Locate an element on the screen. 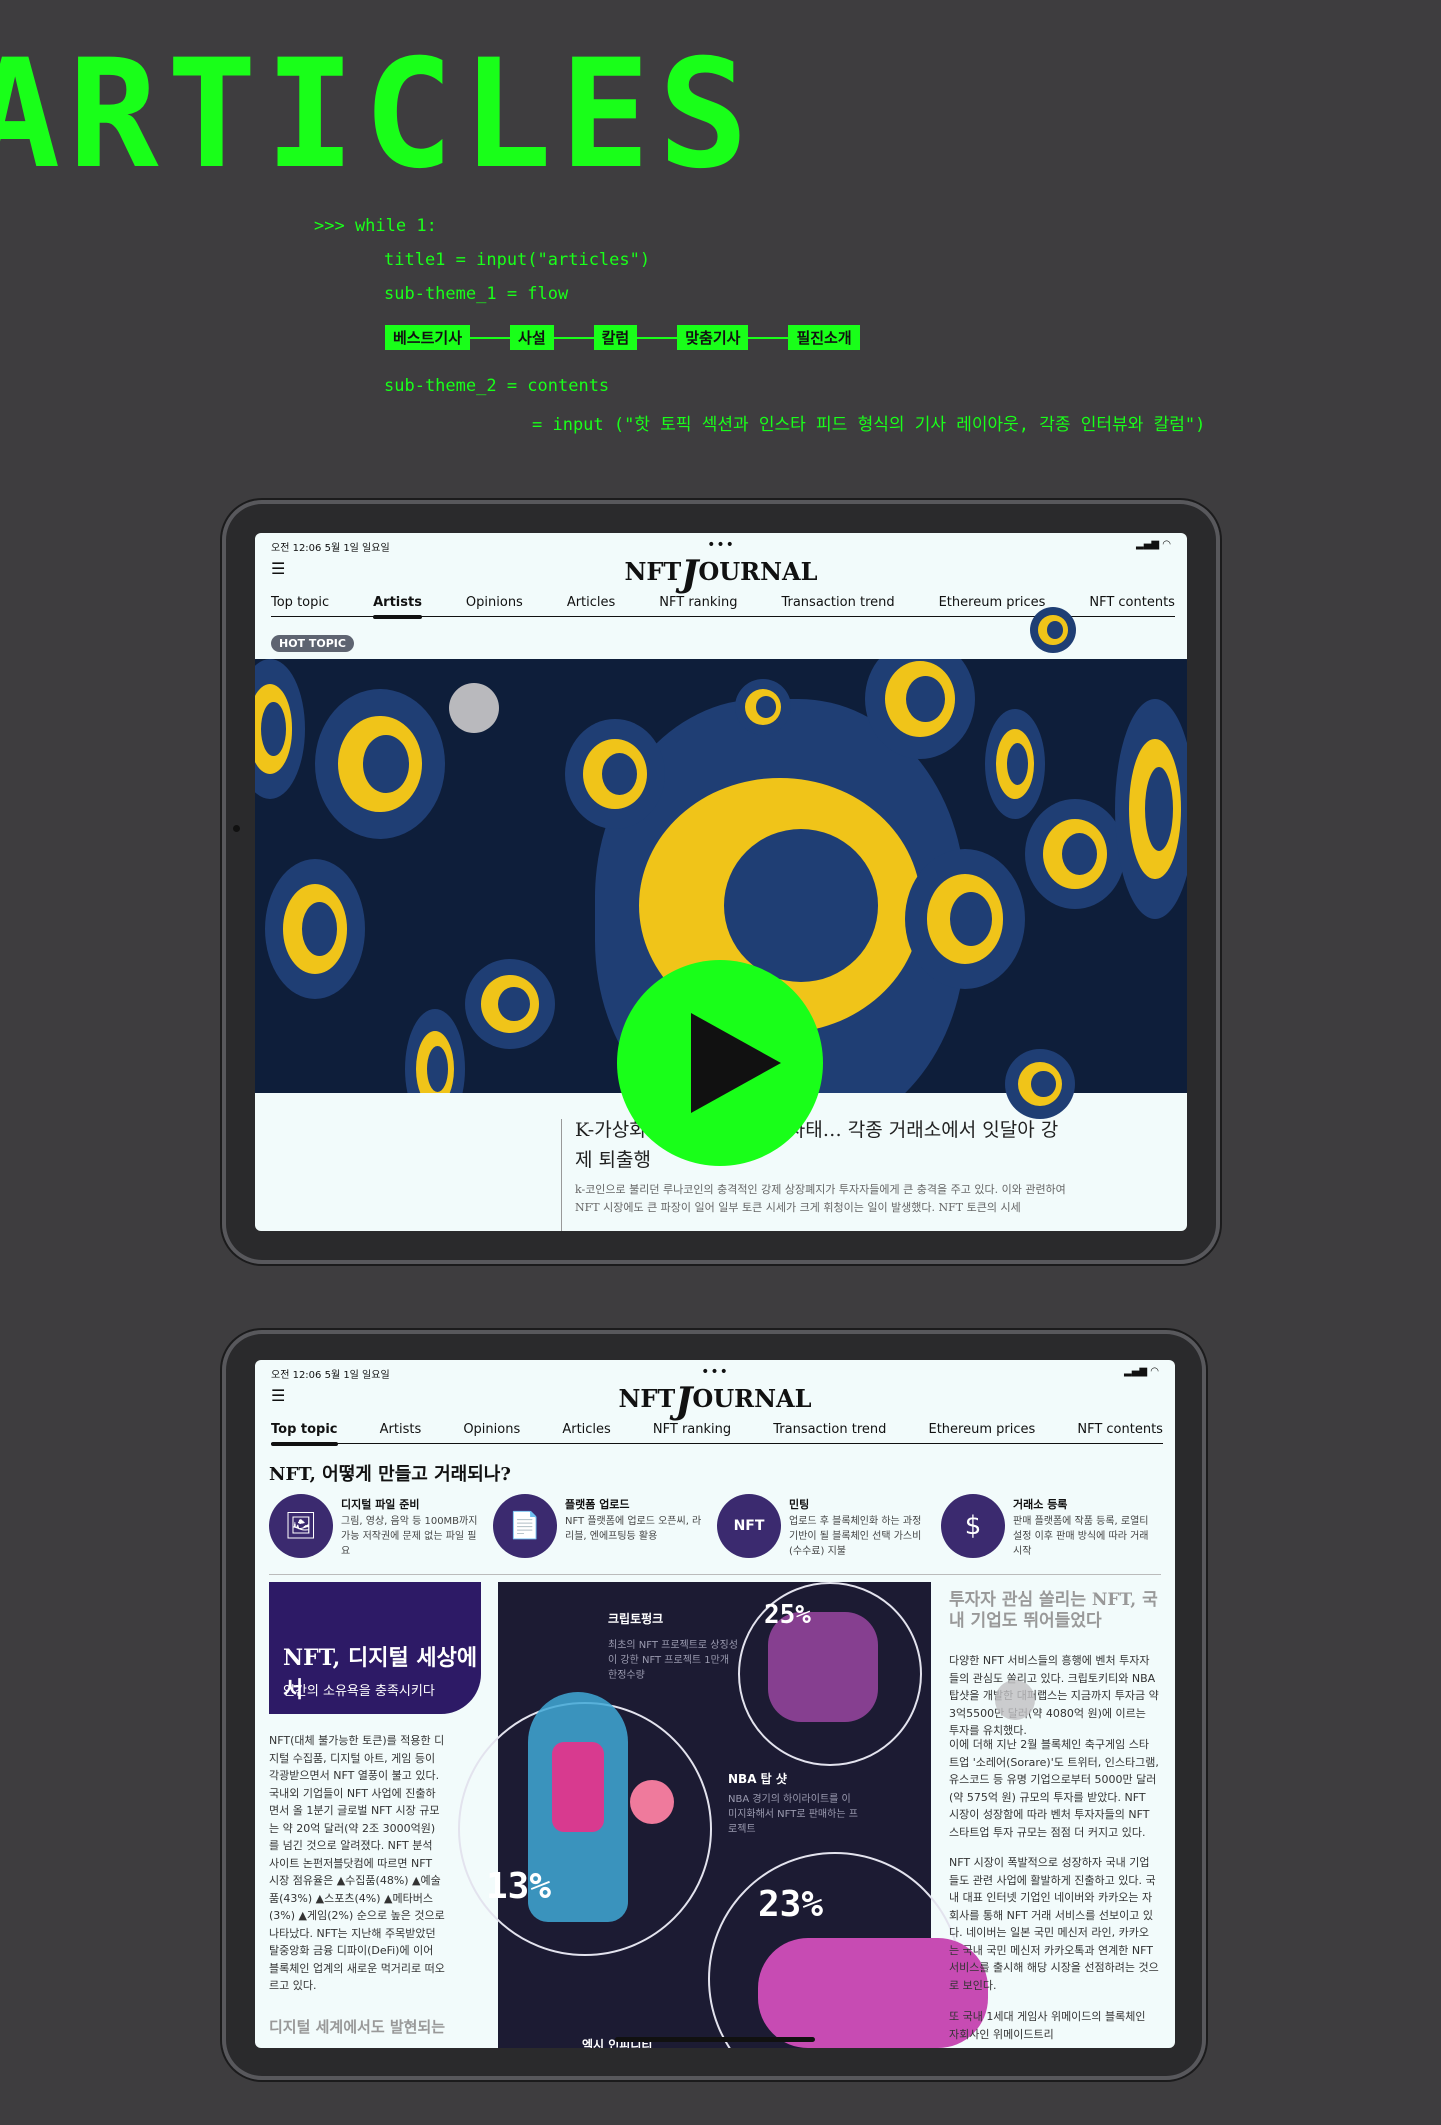 The width and height of the screenshot is (1441, 2125). step-title: 플랫폼 업로드 is located at coordinates (597, 1504).